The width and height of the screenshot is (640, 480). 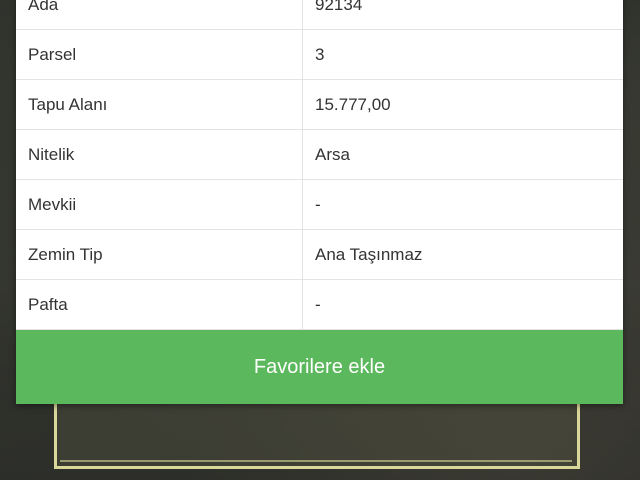 I want to click on row-label: Tapu Alanı, so click(x=159, y=104).